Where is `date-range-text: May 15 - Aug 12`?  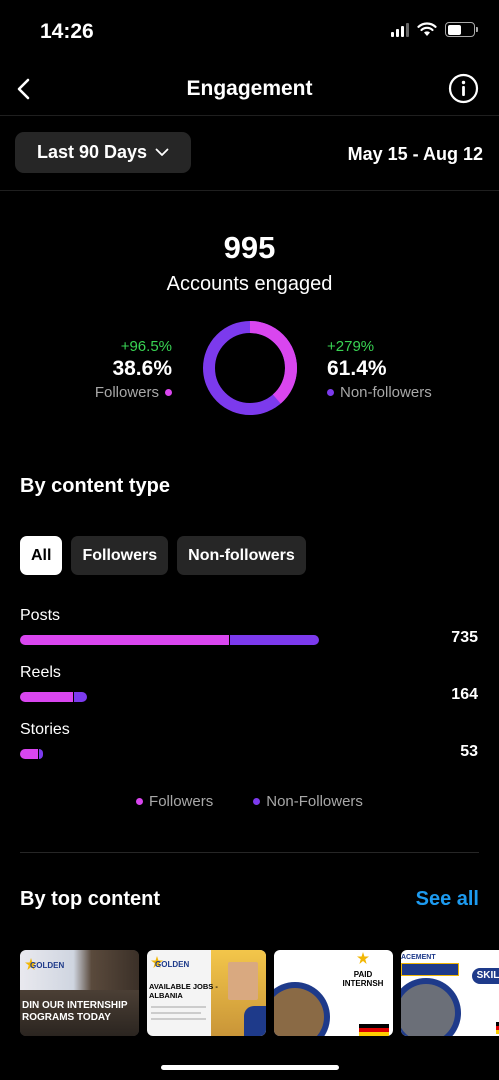
date-range-text: May 15 - Aug 12 is located at coordinates (415, 154).